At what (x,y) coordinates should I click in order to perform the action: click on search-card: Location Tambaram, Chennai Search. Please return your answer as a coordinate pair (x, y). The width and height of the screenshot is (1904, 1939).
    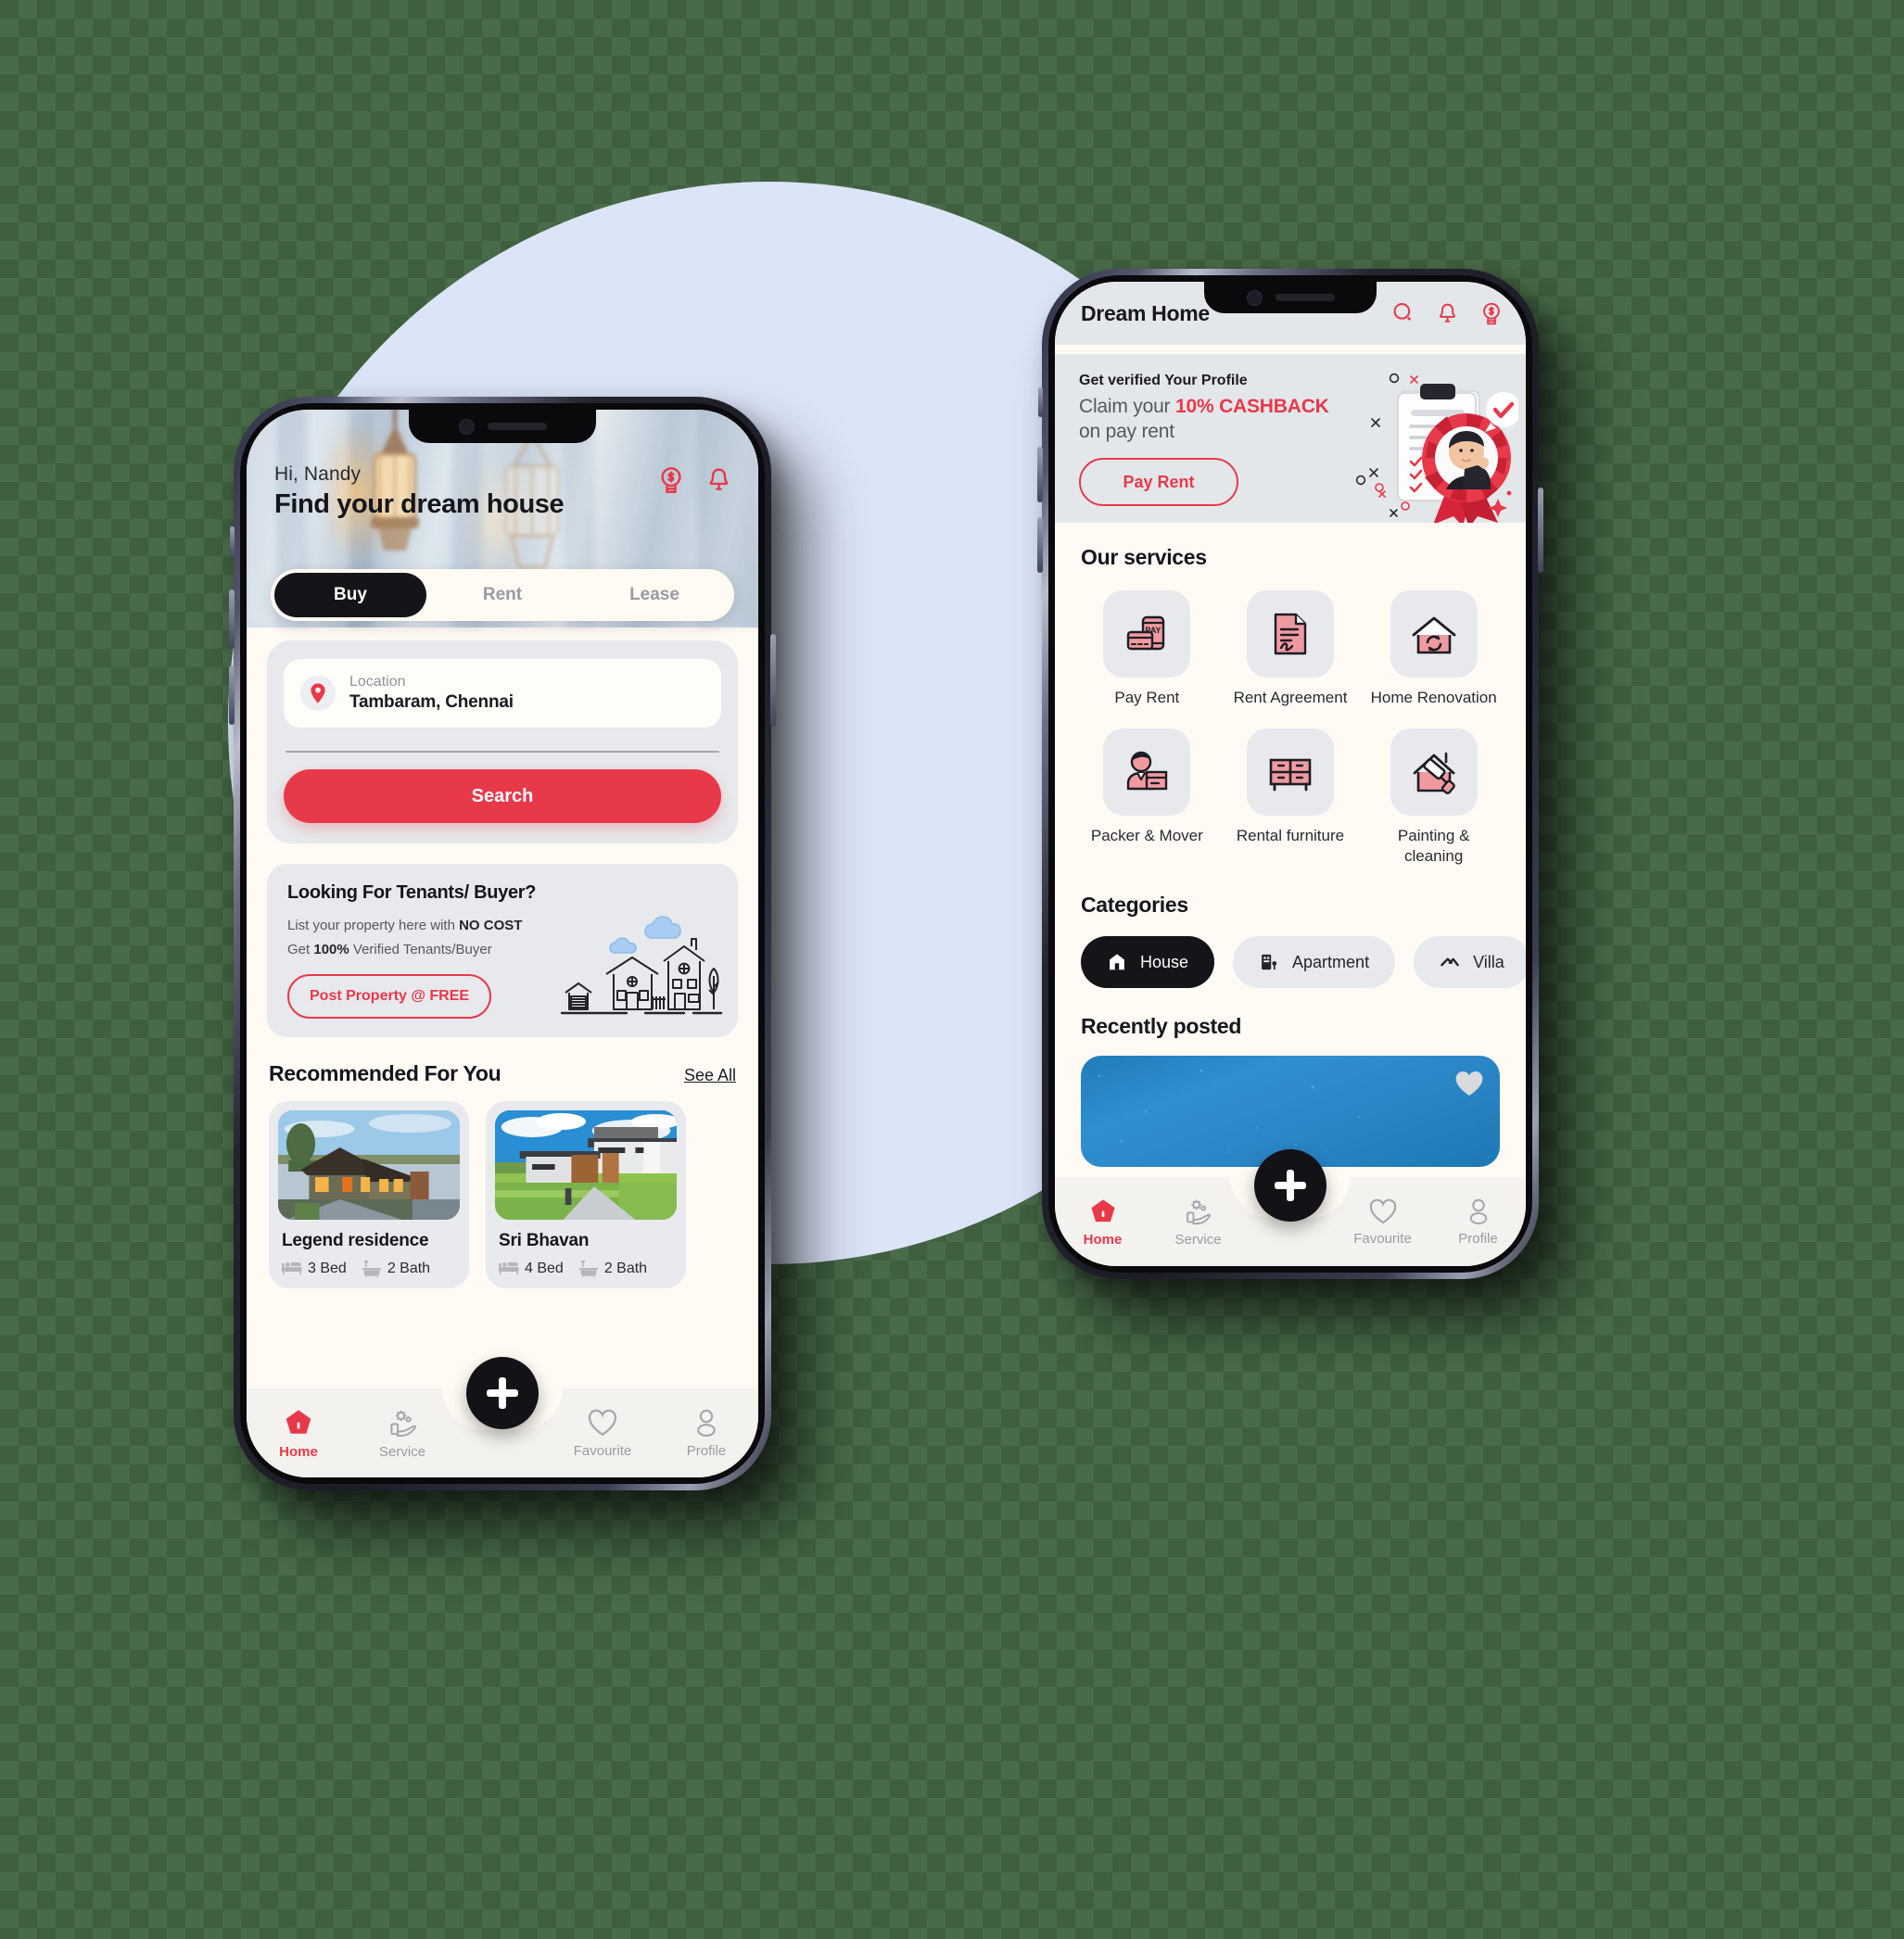
    Looking at the image, I should click on (502, 741).